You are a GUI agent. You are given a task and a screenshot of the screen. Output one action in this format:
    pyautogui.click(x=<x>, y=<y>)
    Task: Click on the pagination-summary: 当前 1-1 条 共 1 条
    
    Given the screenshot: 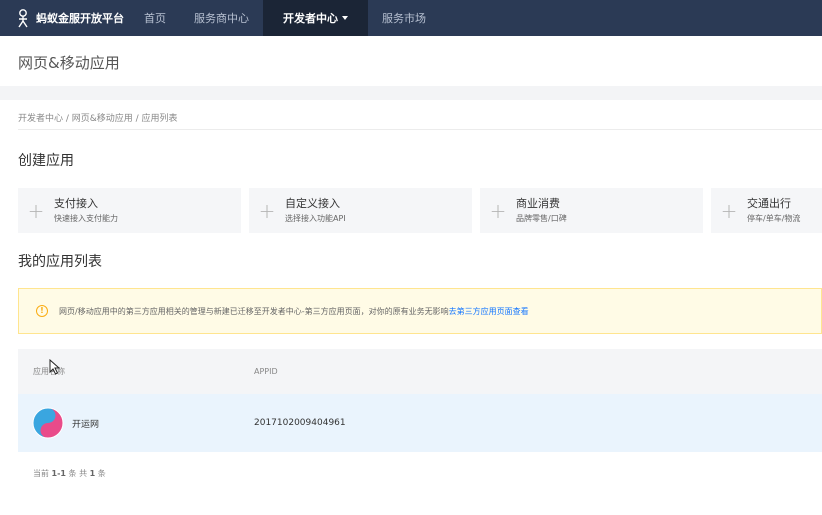 What is the action you would take?
    pyautogui.click(x=420, y=473)
    